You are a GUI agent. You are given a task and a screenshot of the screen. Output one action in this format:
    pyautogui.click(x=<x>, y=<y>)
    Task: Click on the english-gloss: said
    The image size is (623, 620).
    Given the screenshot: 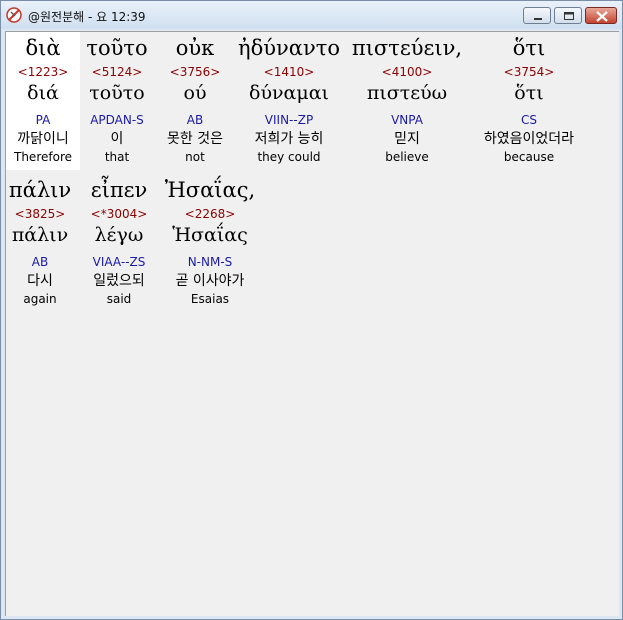 What is the action you would take?
    pyautogui.click(x=119, y=299)
    